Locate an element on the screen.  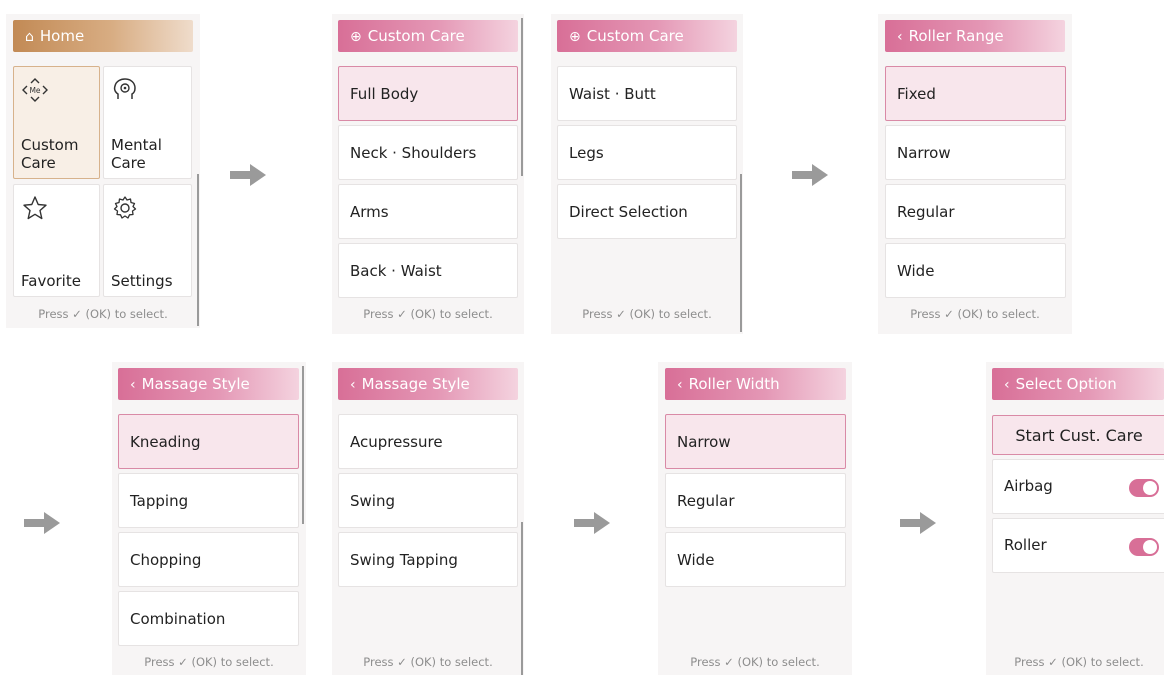
tile-label: Favorite is located at coordinates (51, 281).